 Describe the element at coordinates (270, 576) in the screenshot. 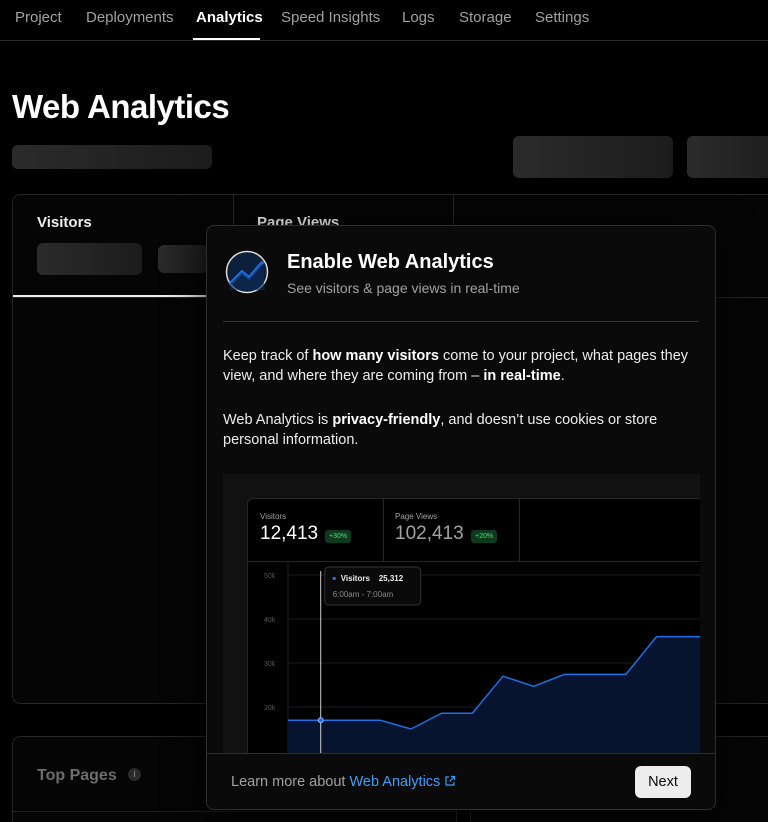

I see `y-tick-label: 50k` at that location.